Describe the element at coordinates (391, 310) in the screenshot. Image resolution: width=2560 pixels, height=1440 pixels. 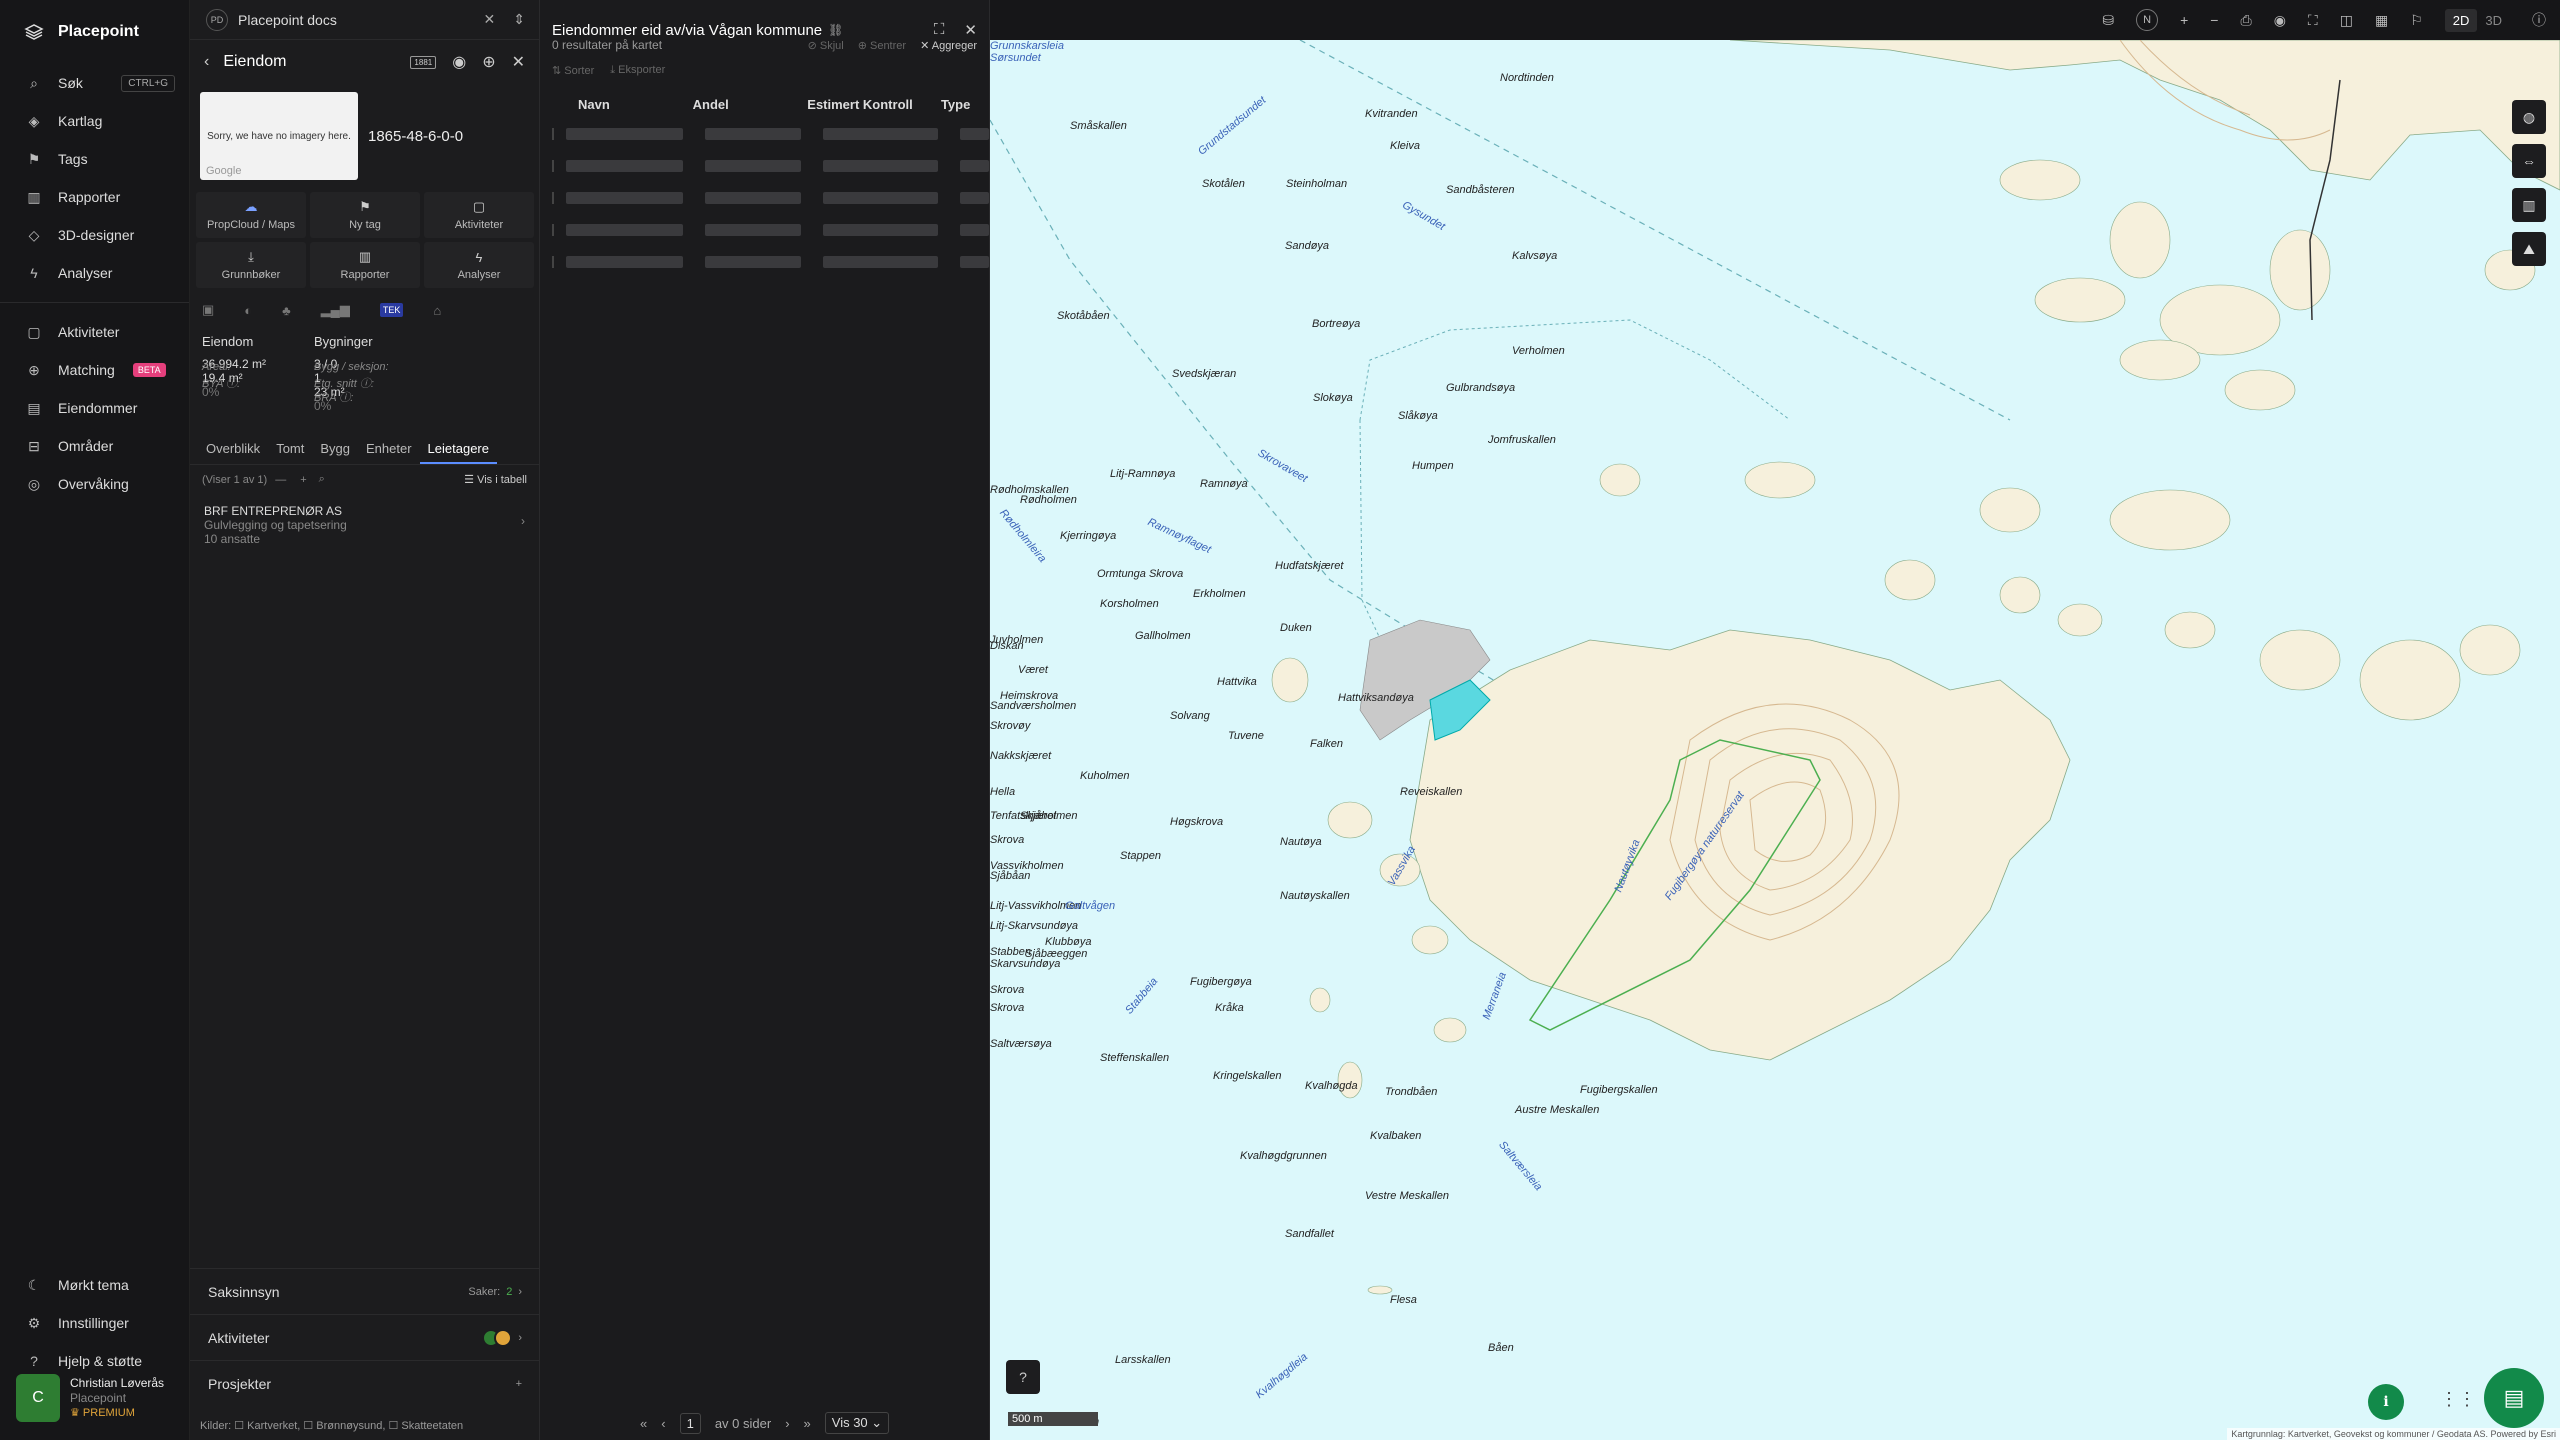
I see `tek-icon: TEK` at that location.